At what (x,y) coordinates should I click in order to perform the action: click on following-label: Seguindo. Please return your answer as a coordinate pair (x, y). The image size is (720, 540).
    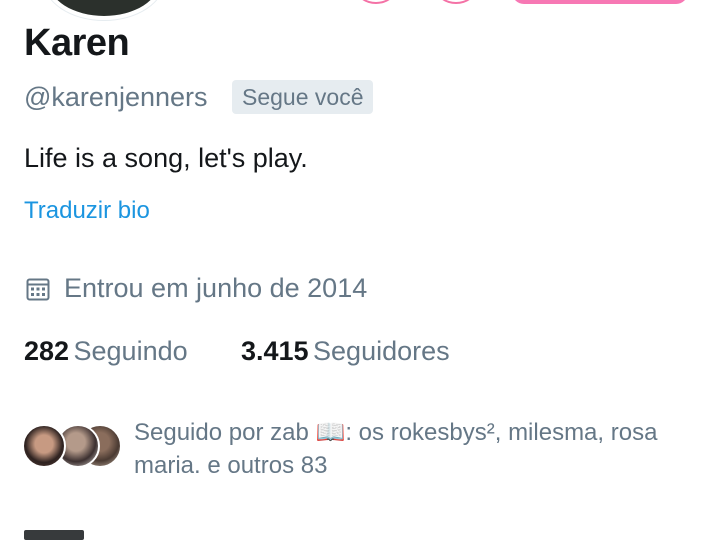
    Looking at the image, I should click on (130, 351).